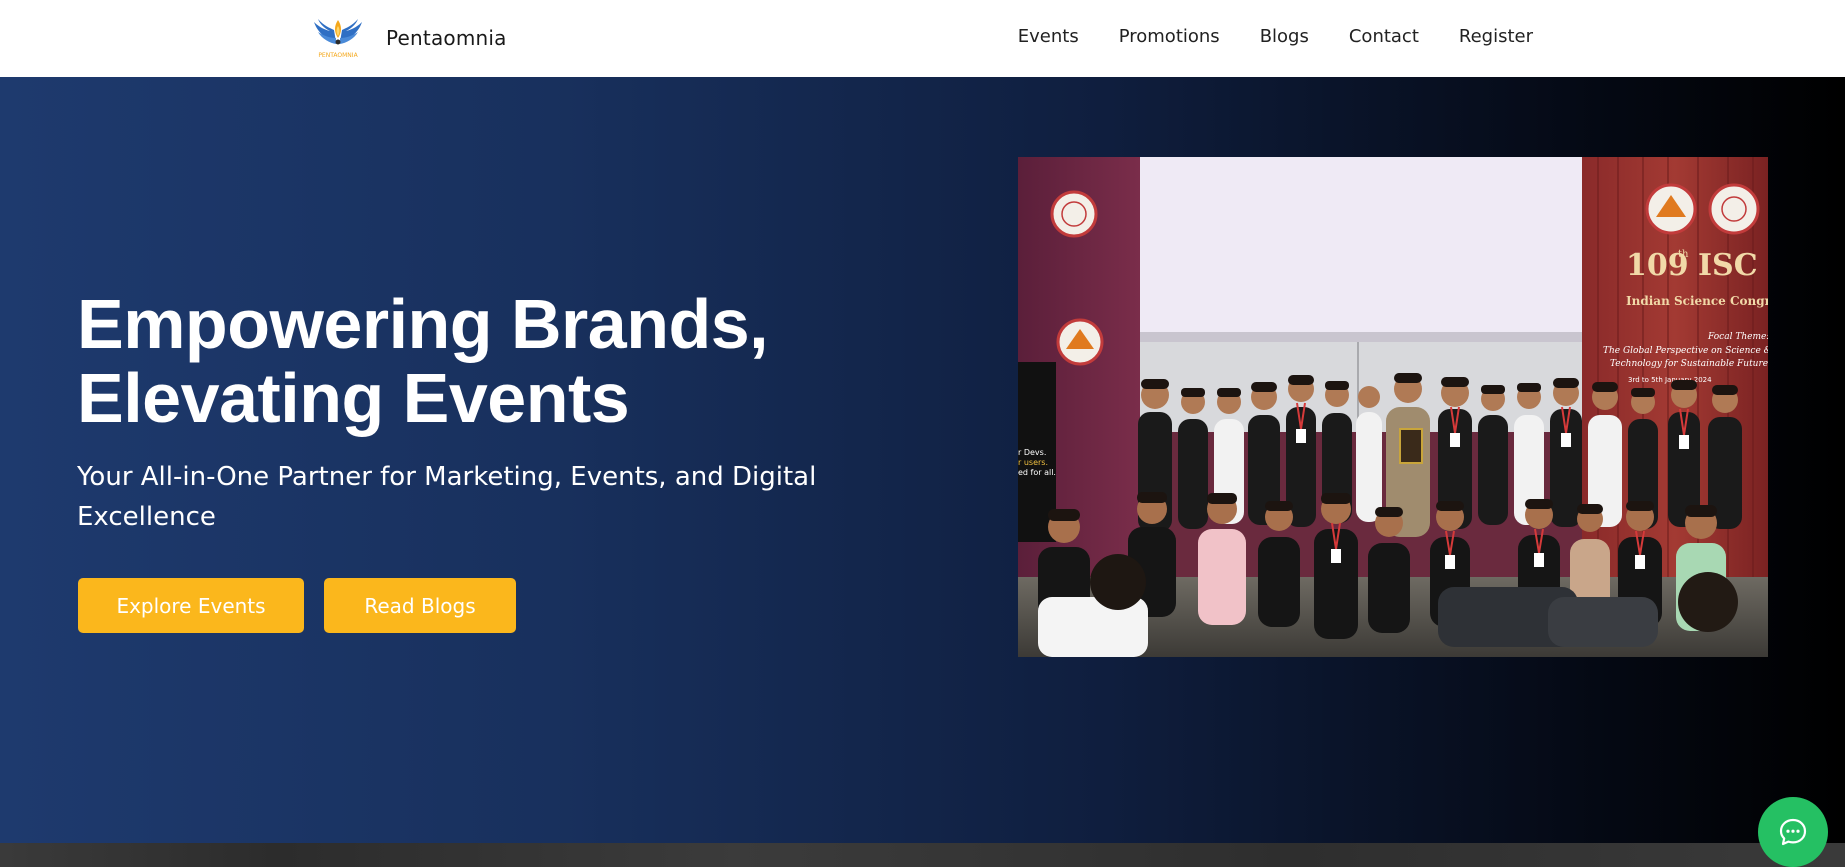  I want to click on svg-text:Technology for Sustainable Fut: Technology for Sustainable Future, so click(1689, 364).